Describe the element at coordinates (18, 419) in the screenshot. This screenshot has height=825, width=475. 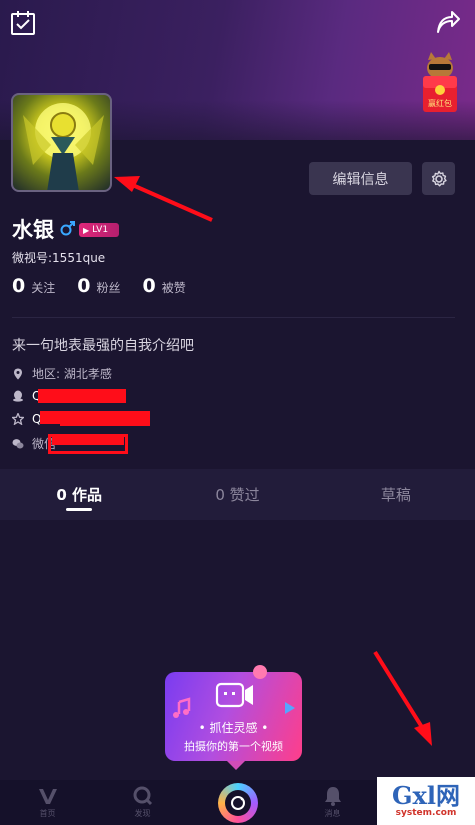
I see `star-icon` at that location.